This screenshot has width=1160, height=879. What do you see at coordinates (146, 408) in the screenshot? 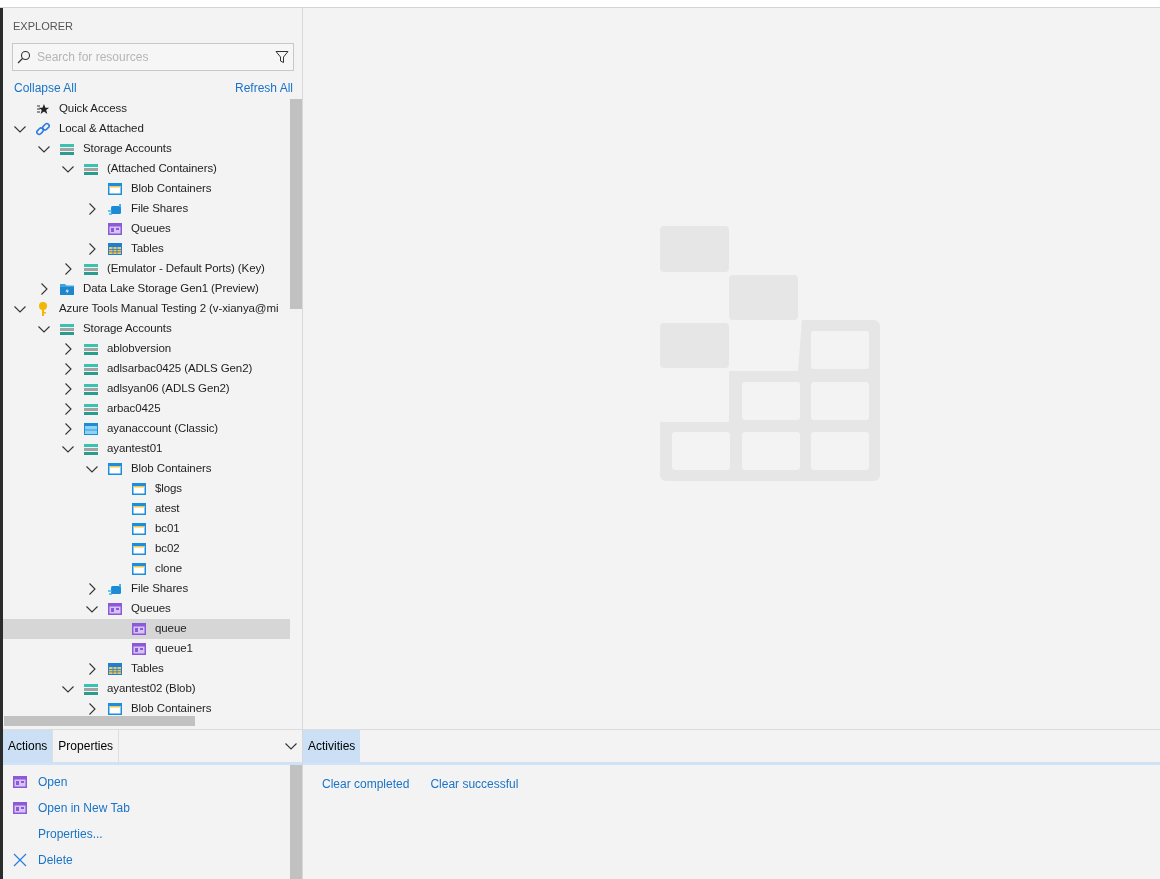
I see `tree-item: arbac0425` at bounding box center [146, 408].